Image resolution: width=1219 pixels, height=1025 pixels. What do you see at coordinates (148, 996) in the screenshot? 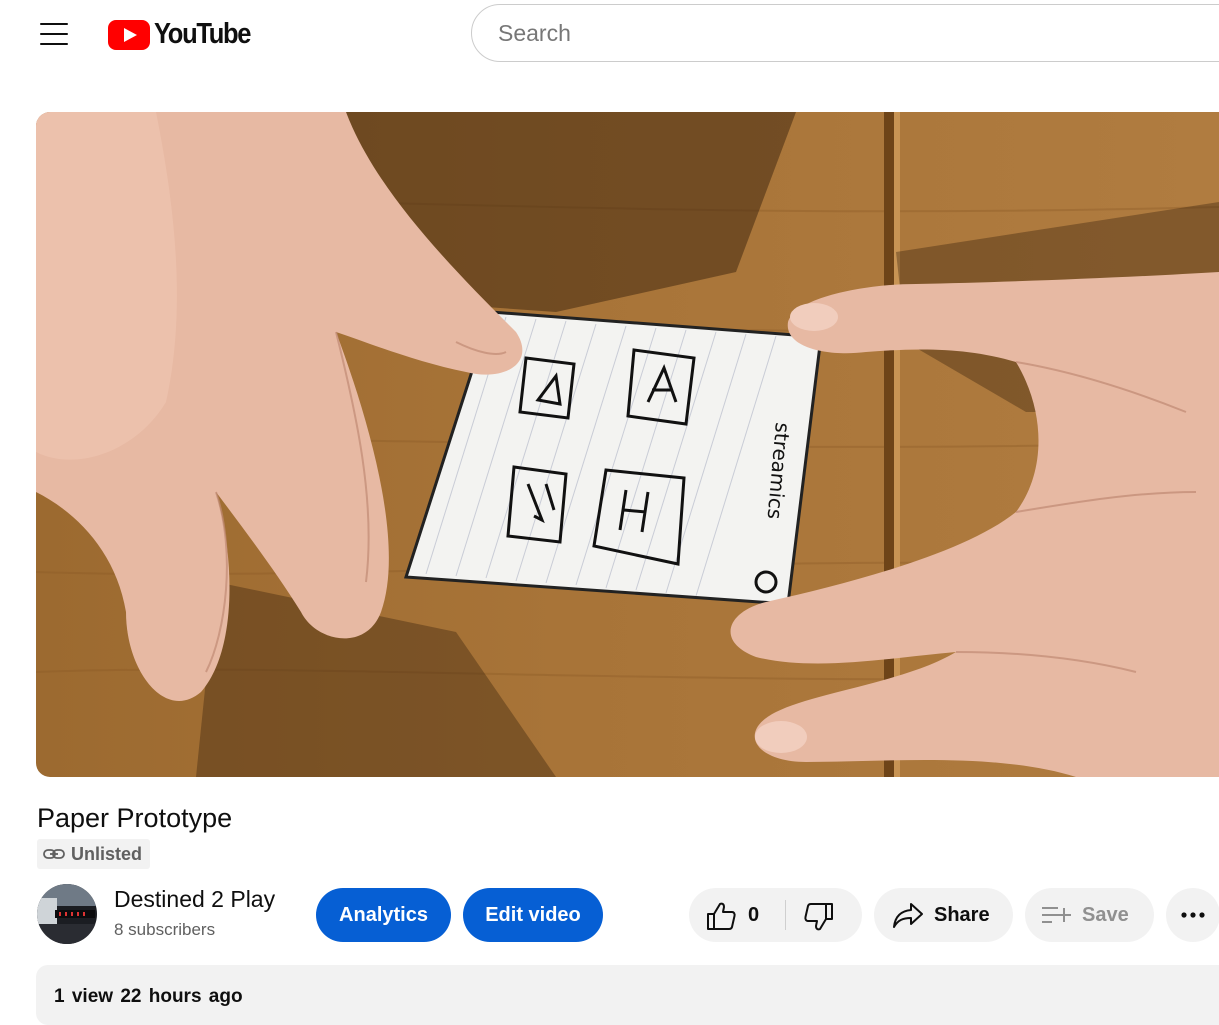
I see `view-count-and-date: 1 view 22 hours ago` at bounding box center [148, 996].